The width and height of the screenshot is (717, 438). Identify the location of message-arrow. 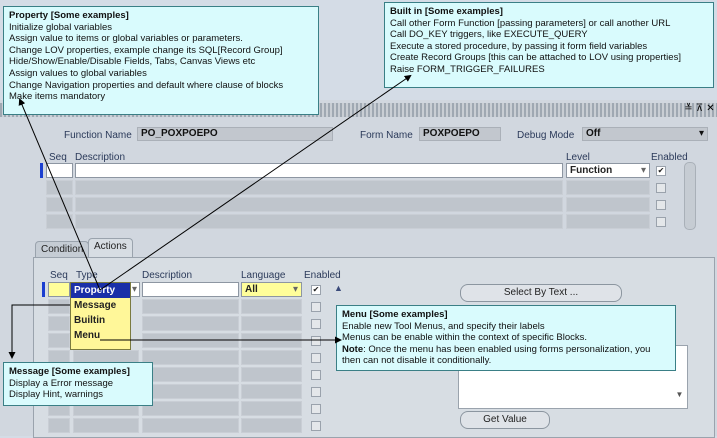
(39, 331).